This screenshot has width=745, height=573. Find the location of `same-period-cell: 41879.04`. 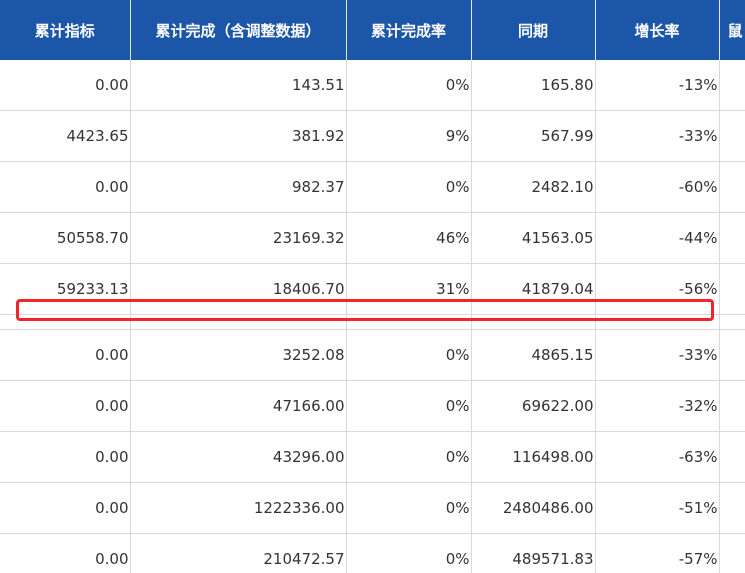

same-period-cell: 41879.04 is located at coordinates (533, 289).